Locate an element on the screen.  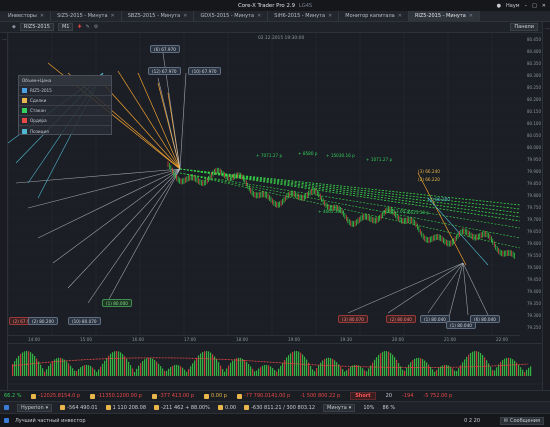
messages-button: ✉ Сообщения is located at coordinates (521, 420).